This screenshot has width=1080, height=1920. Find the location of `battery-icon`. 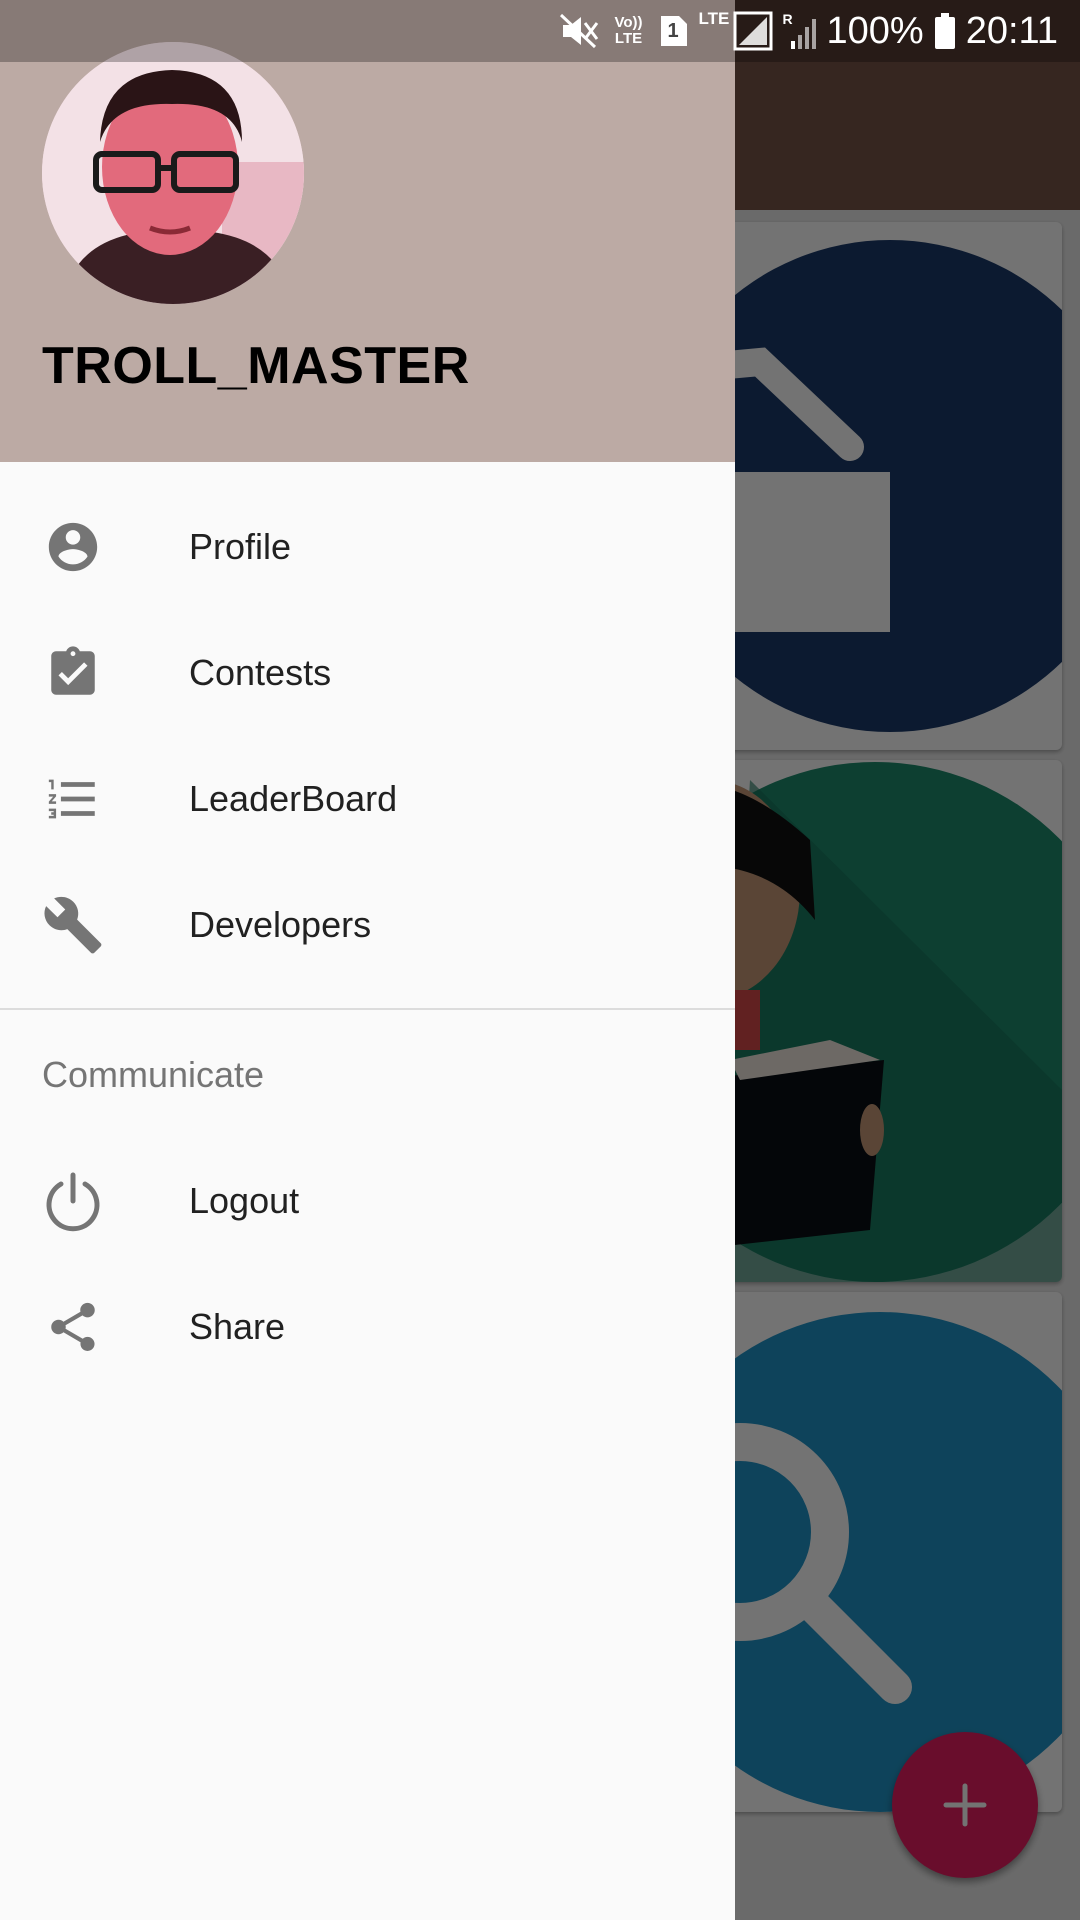

battery-icon is located at coordinates (945, 31).